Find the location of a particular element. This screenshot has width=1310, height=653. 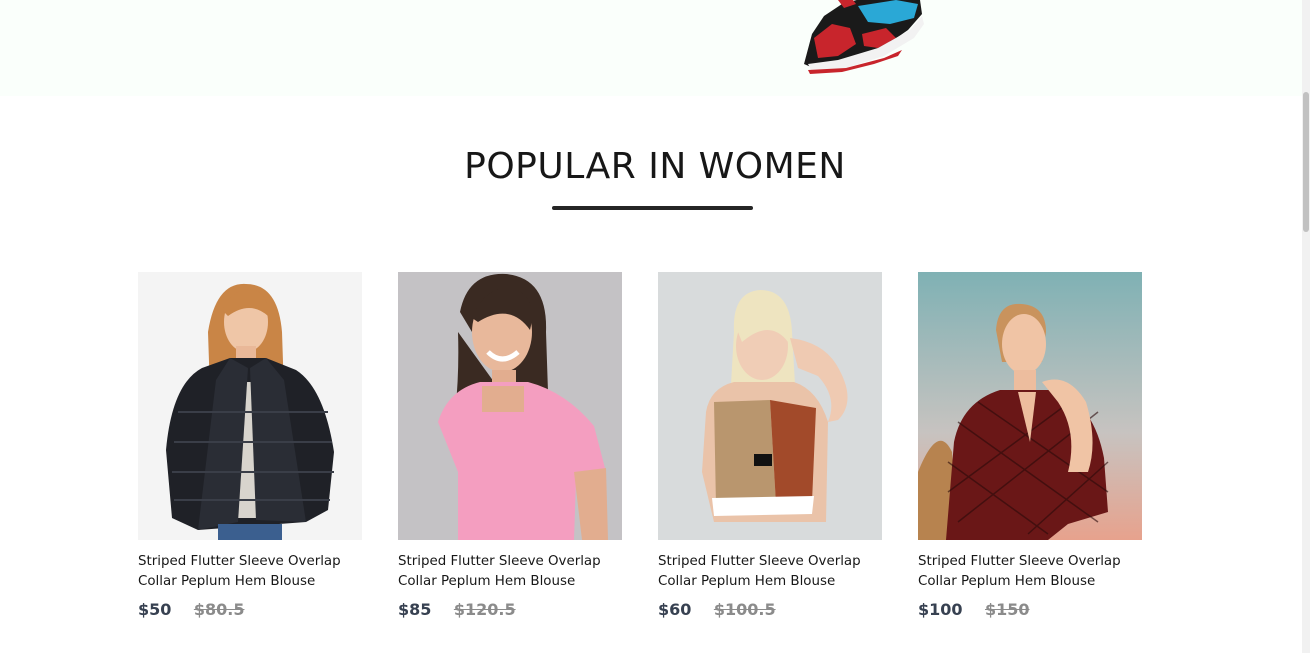

woman-sports-bra-photo is located at coordinates (770, 406).